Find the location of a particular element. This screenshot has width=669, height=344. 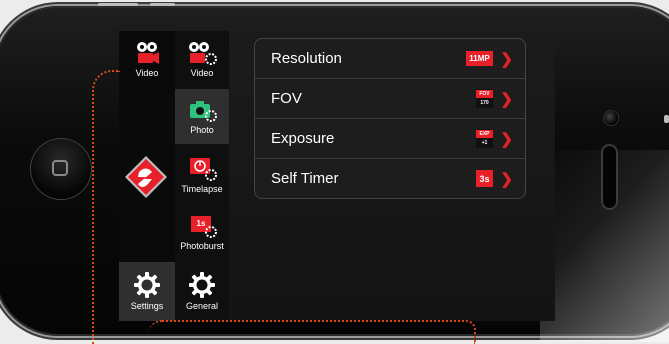

setting-fov-value: FOV 170 is located at coordinates (484, 98).